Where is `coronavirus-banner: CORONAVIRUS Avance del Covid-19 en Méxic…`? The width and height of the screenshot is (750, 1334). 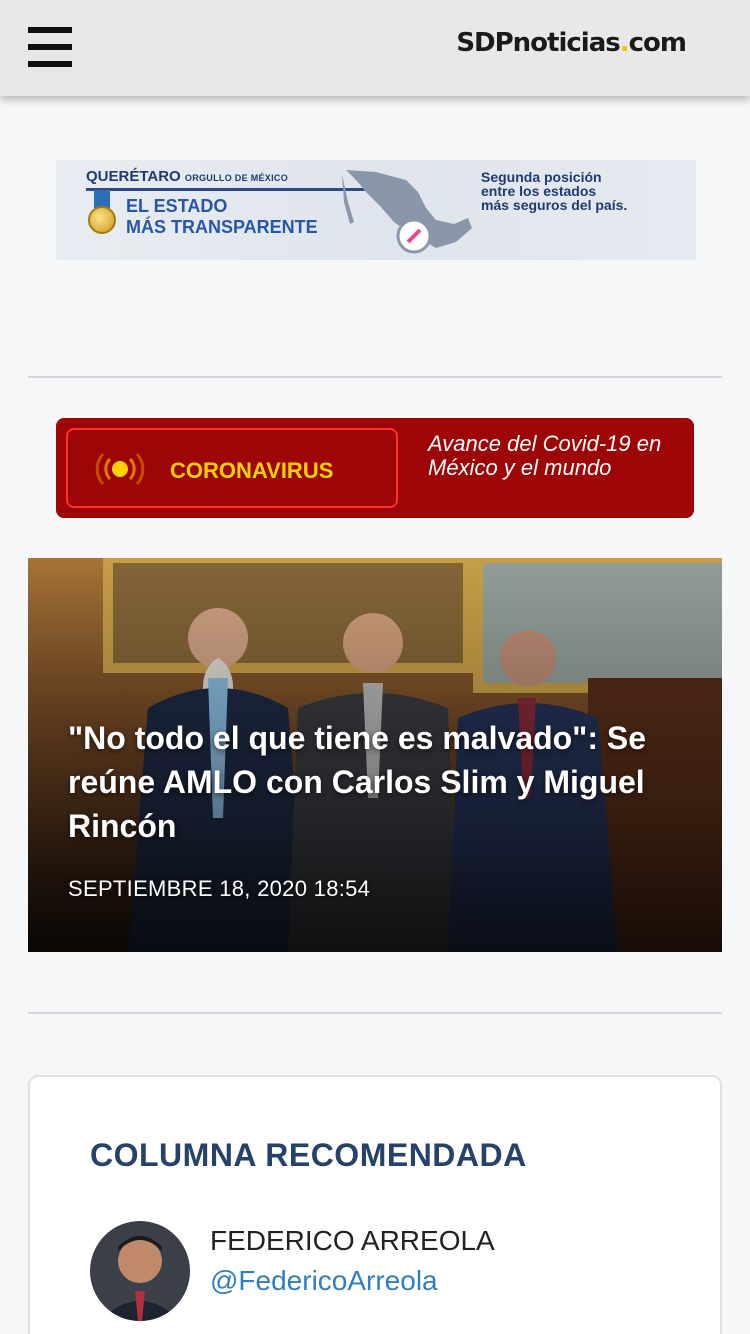 coronavirus-banner: CORONAVIRUS Avance del Covid-19 en Méxic… is located at coordinates (375, 468).